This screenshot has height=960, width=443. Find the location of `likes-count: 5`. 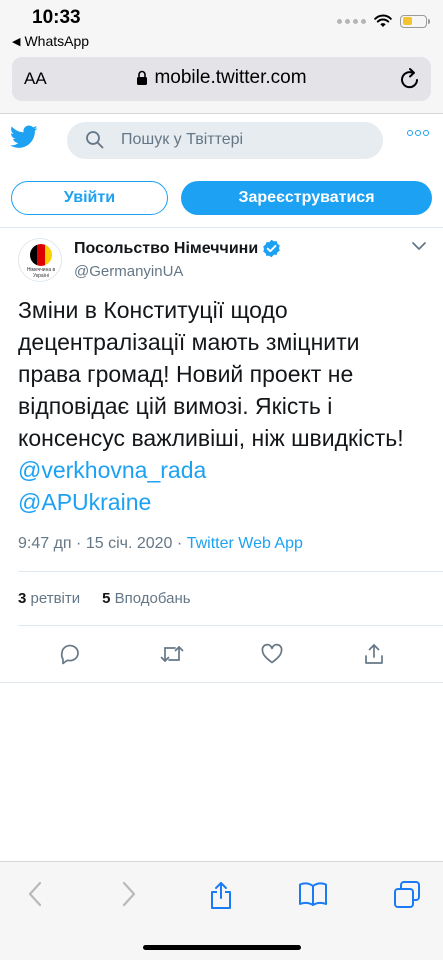

likes-count: 5 is located at coordinates (106, 598).